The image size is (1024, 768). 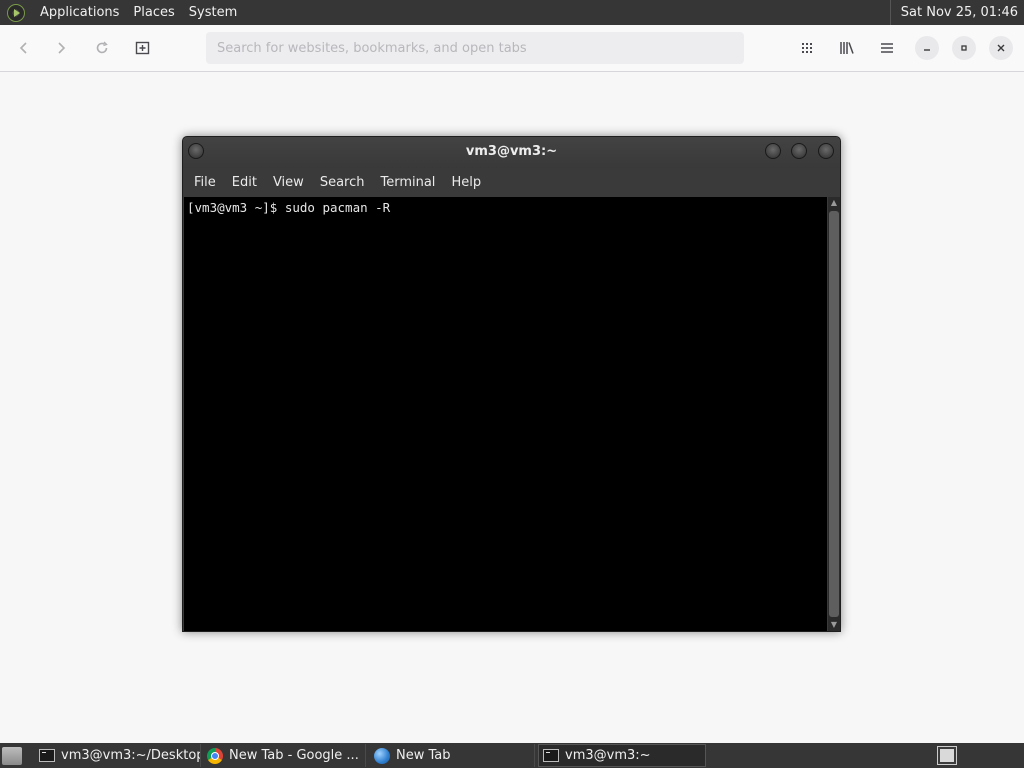 I want to click on task-terminal-home: vm3@vm3:~, so click(x=622, y=755).